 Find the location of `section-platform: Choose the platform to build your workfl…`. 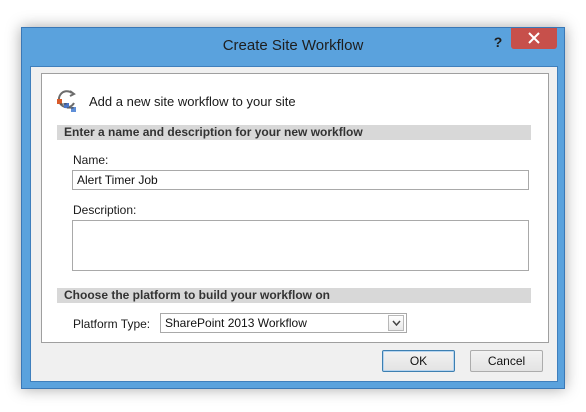

section-platform: Choose the platform to build your workfl… is located at coordinates (294, 295).